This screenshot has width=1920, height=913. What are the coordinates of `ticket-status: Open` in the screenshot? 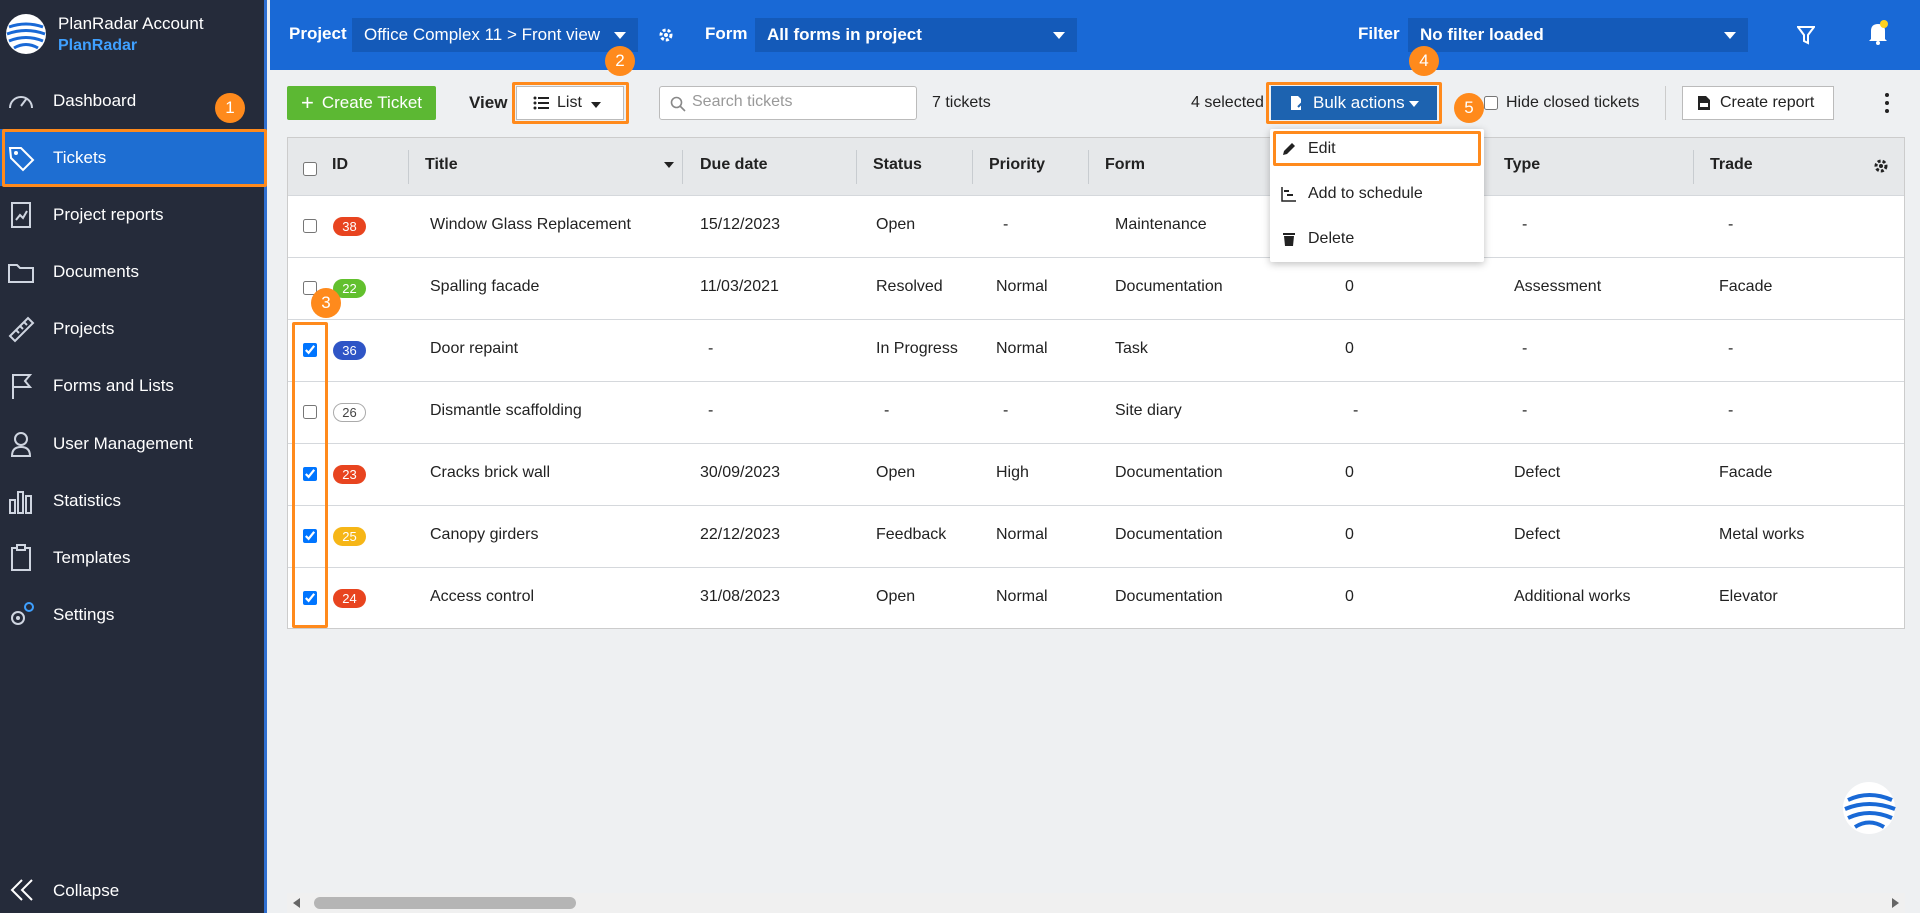 It's located at (896, 224).